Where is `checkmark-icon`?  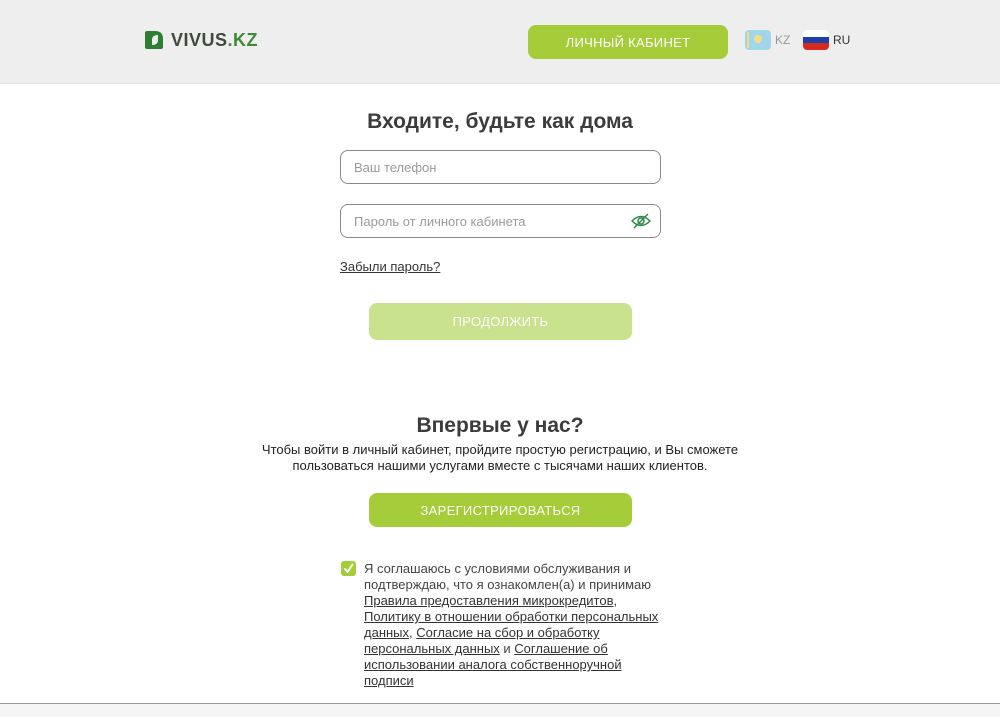 checkmark-icon is located at coordinates (349, 568).